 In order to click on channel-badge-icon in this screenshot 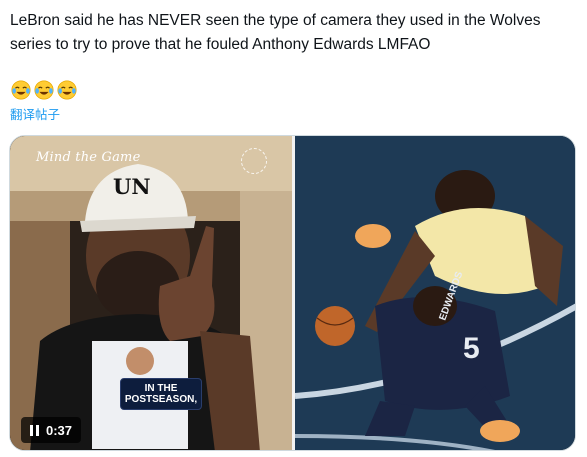, I will do `click(254, 161)`.